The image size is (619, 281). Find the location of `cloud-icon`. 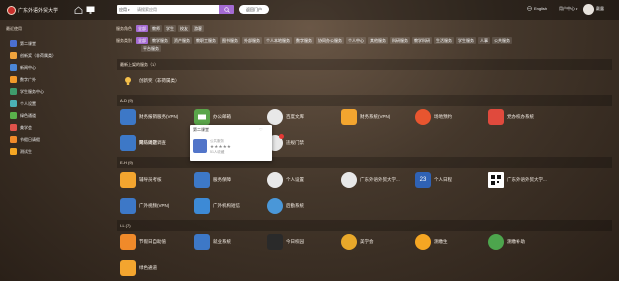

cloud-icon is located at coordinates (275, 117).